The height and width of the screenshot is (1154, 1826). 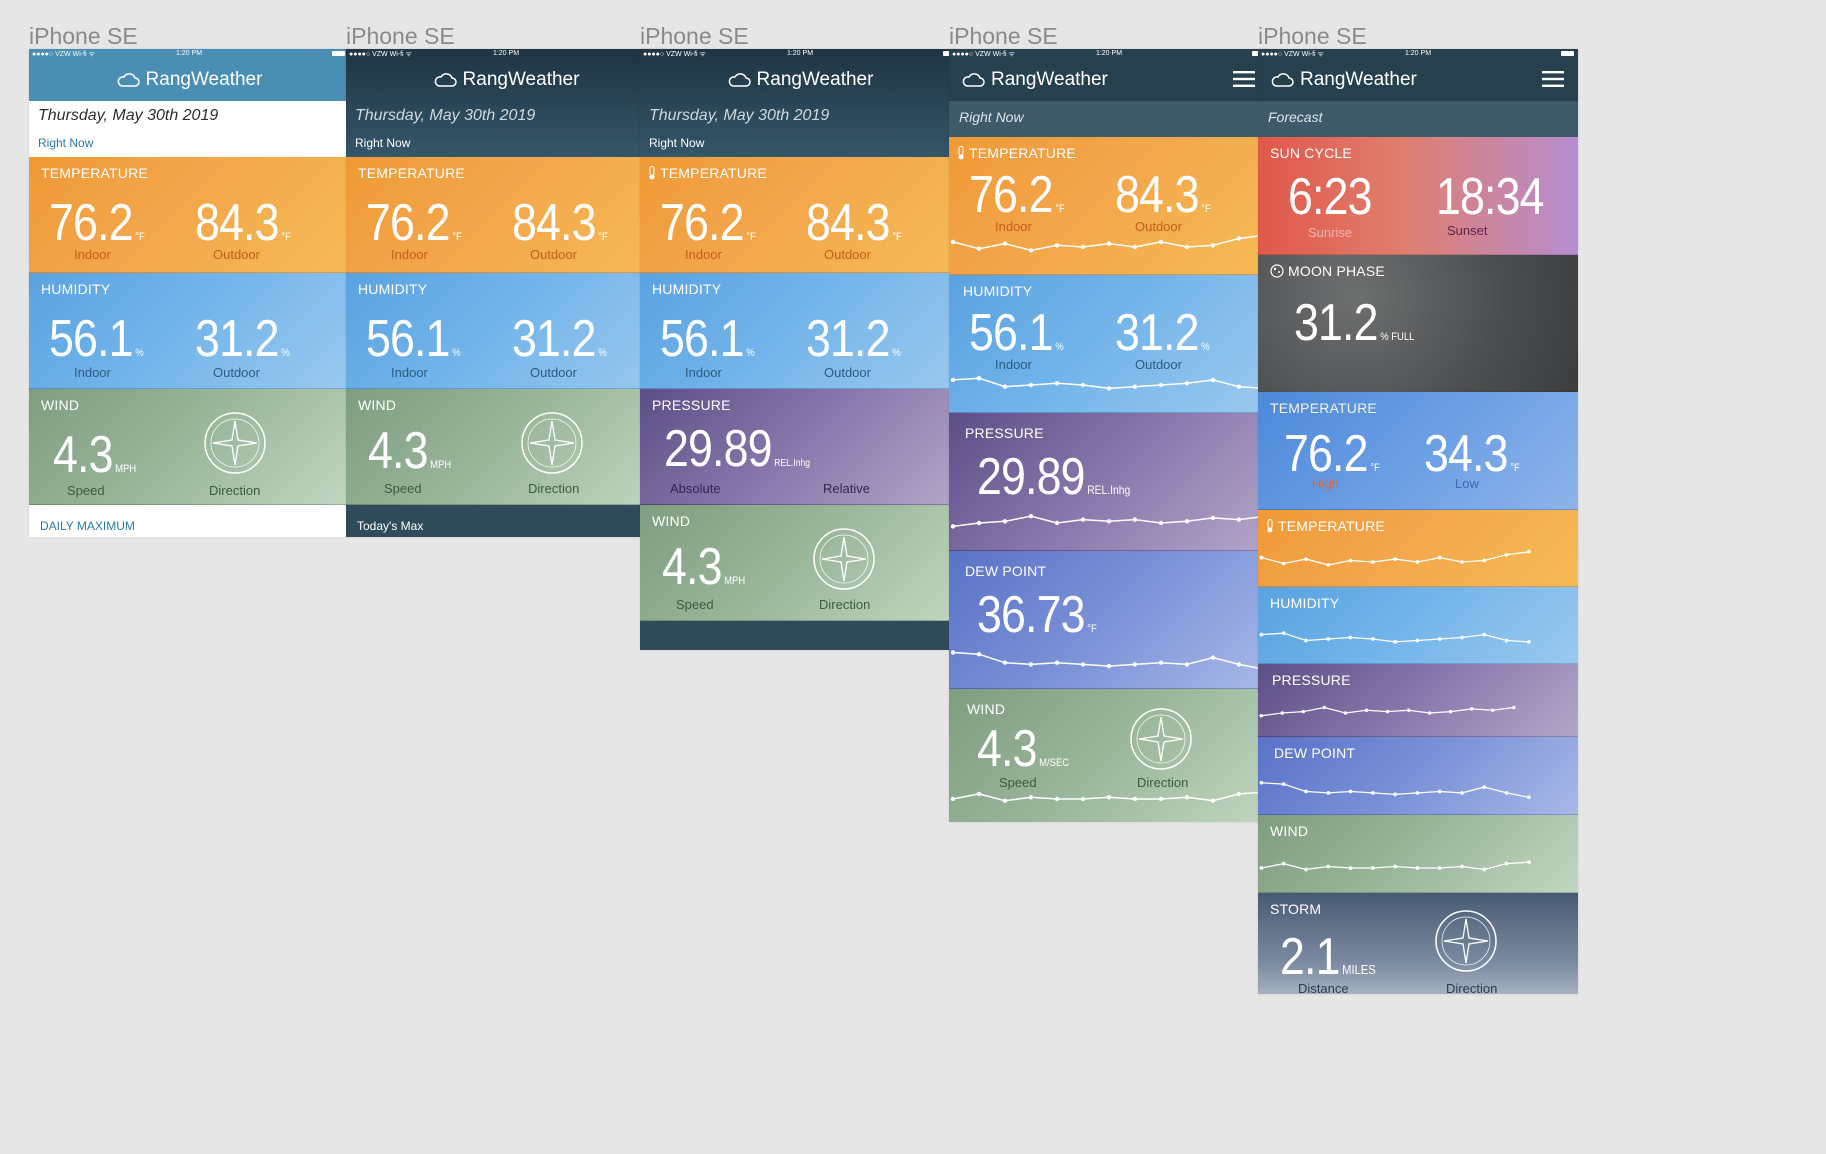 I want to click on pressure-card: PRESSURE 29.89 REL.Inhg, so click(x=1109, y=482).